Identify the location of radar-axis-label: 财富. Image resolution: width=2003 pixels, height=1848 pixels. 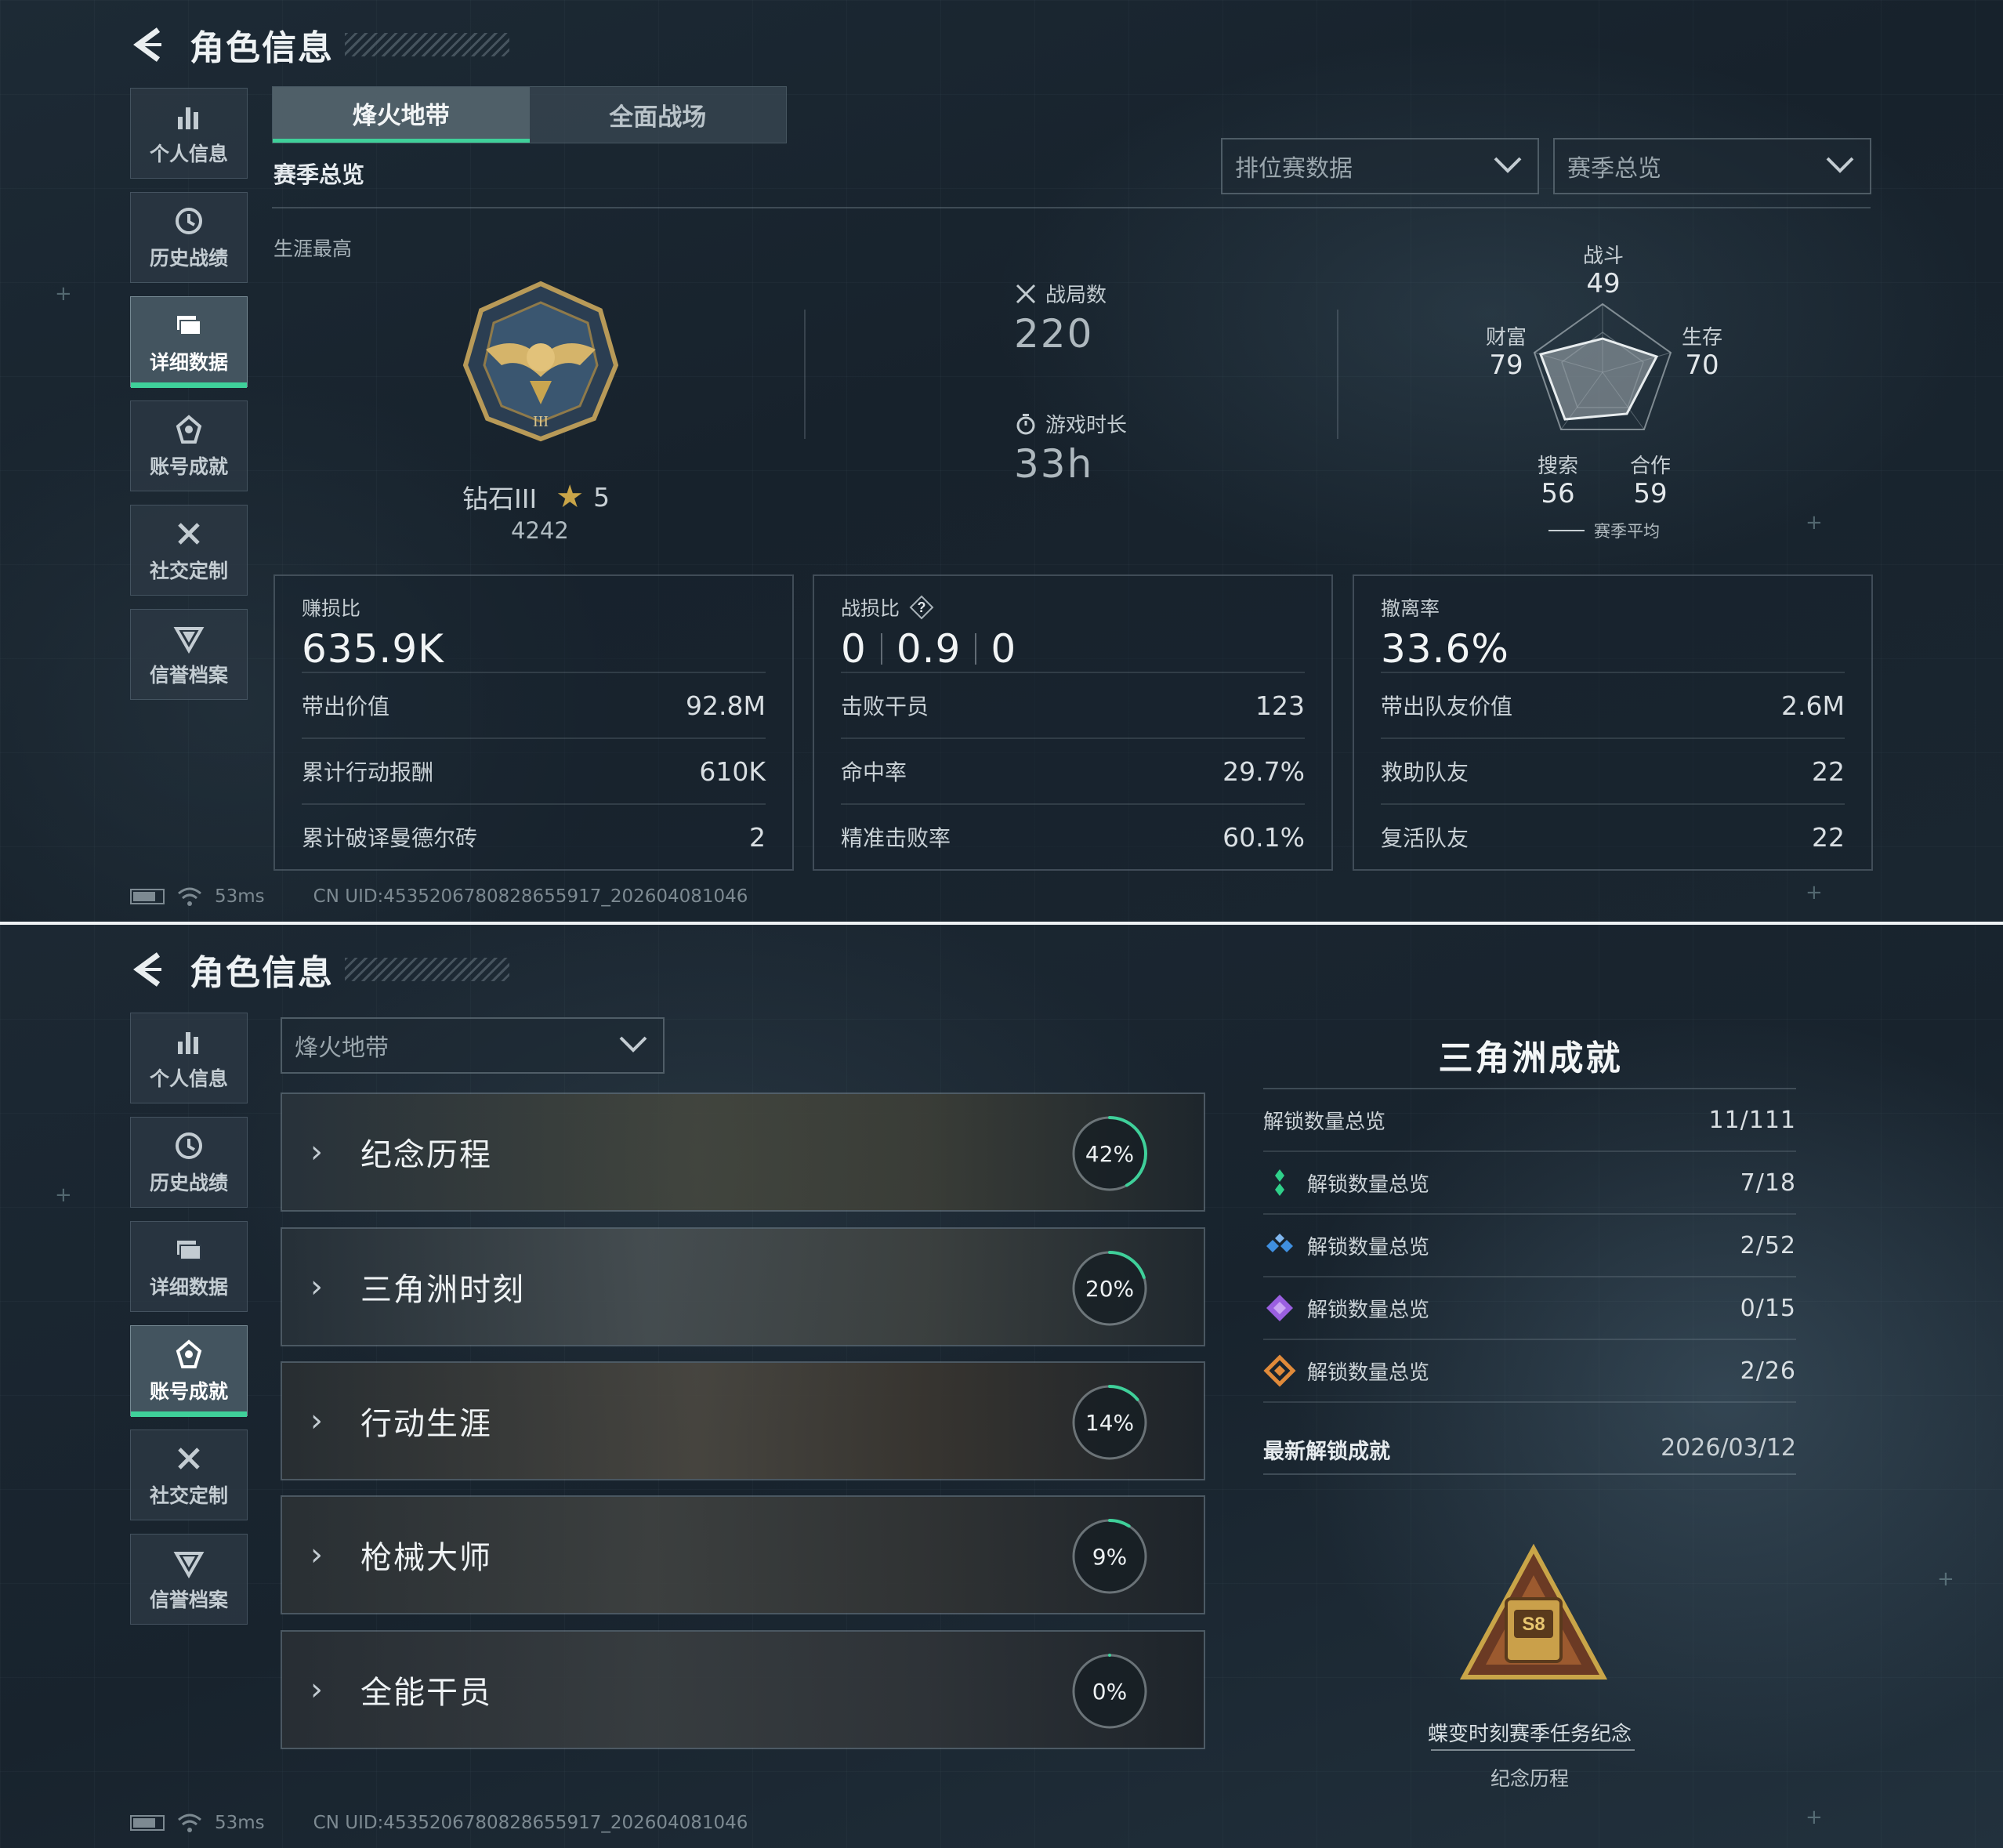
(1506, 338).